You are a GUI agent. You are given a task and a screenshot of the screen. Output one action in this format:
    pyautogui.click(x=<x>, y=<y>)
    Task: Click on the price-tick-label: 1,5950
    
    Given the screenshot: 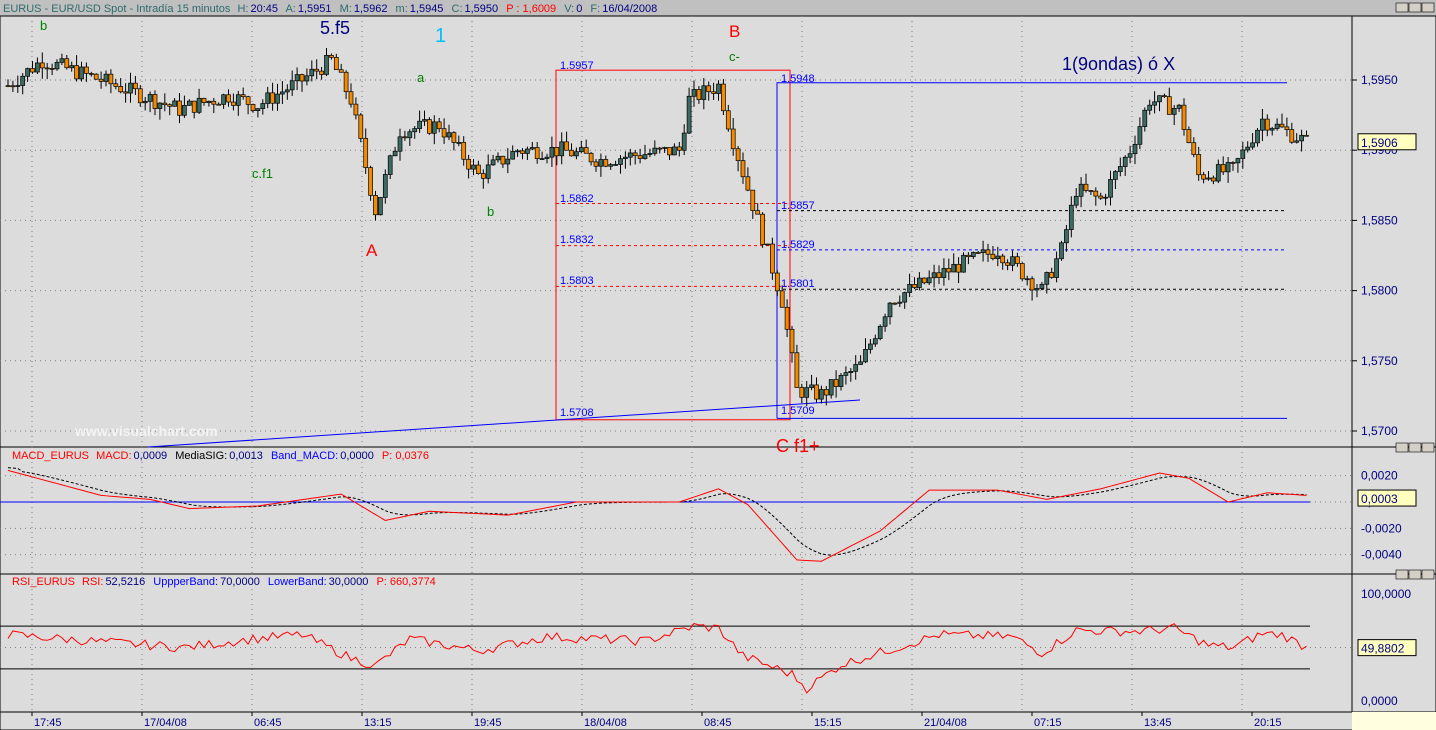 What is the action you would take?
    pyautogui.click(x=1379, y=80)
    